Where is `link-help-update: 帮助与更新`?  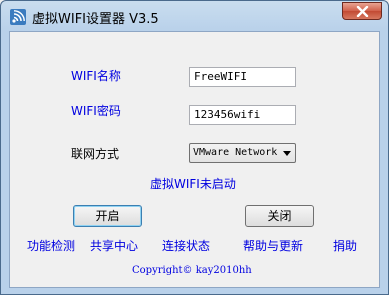
link-help-update: 帮助与更新 is located at coordinates (273, 245).